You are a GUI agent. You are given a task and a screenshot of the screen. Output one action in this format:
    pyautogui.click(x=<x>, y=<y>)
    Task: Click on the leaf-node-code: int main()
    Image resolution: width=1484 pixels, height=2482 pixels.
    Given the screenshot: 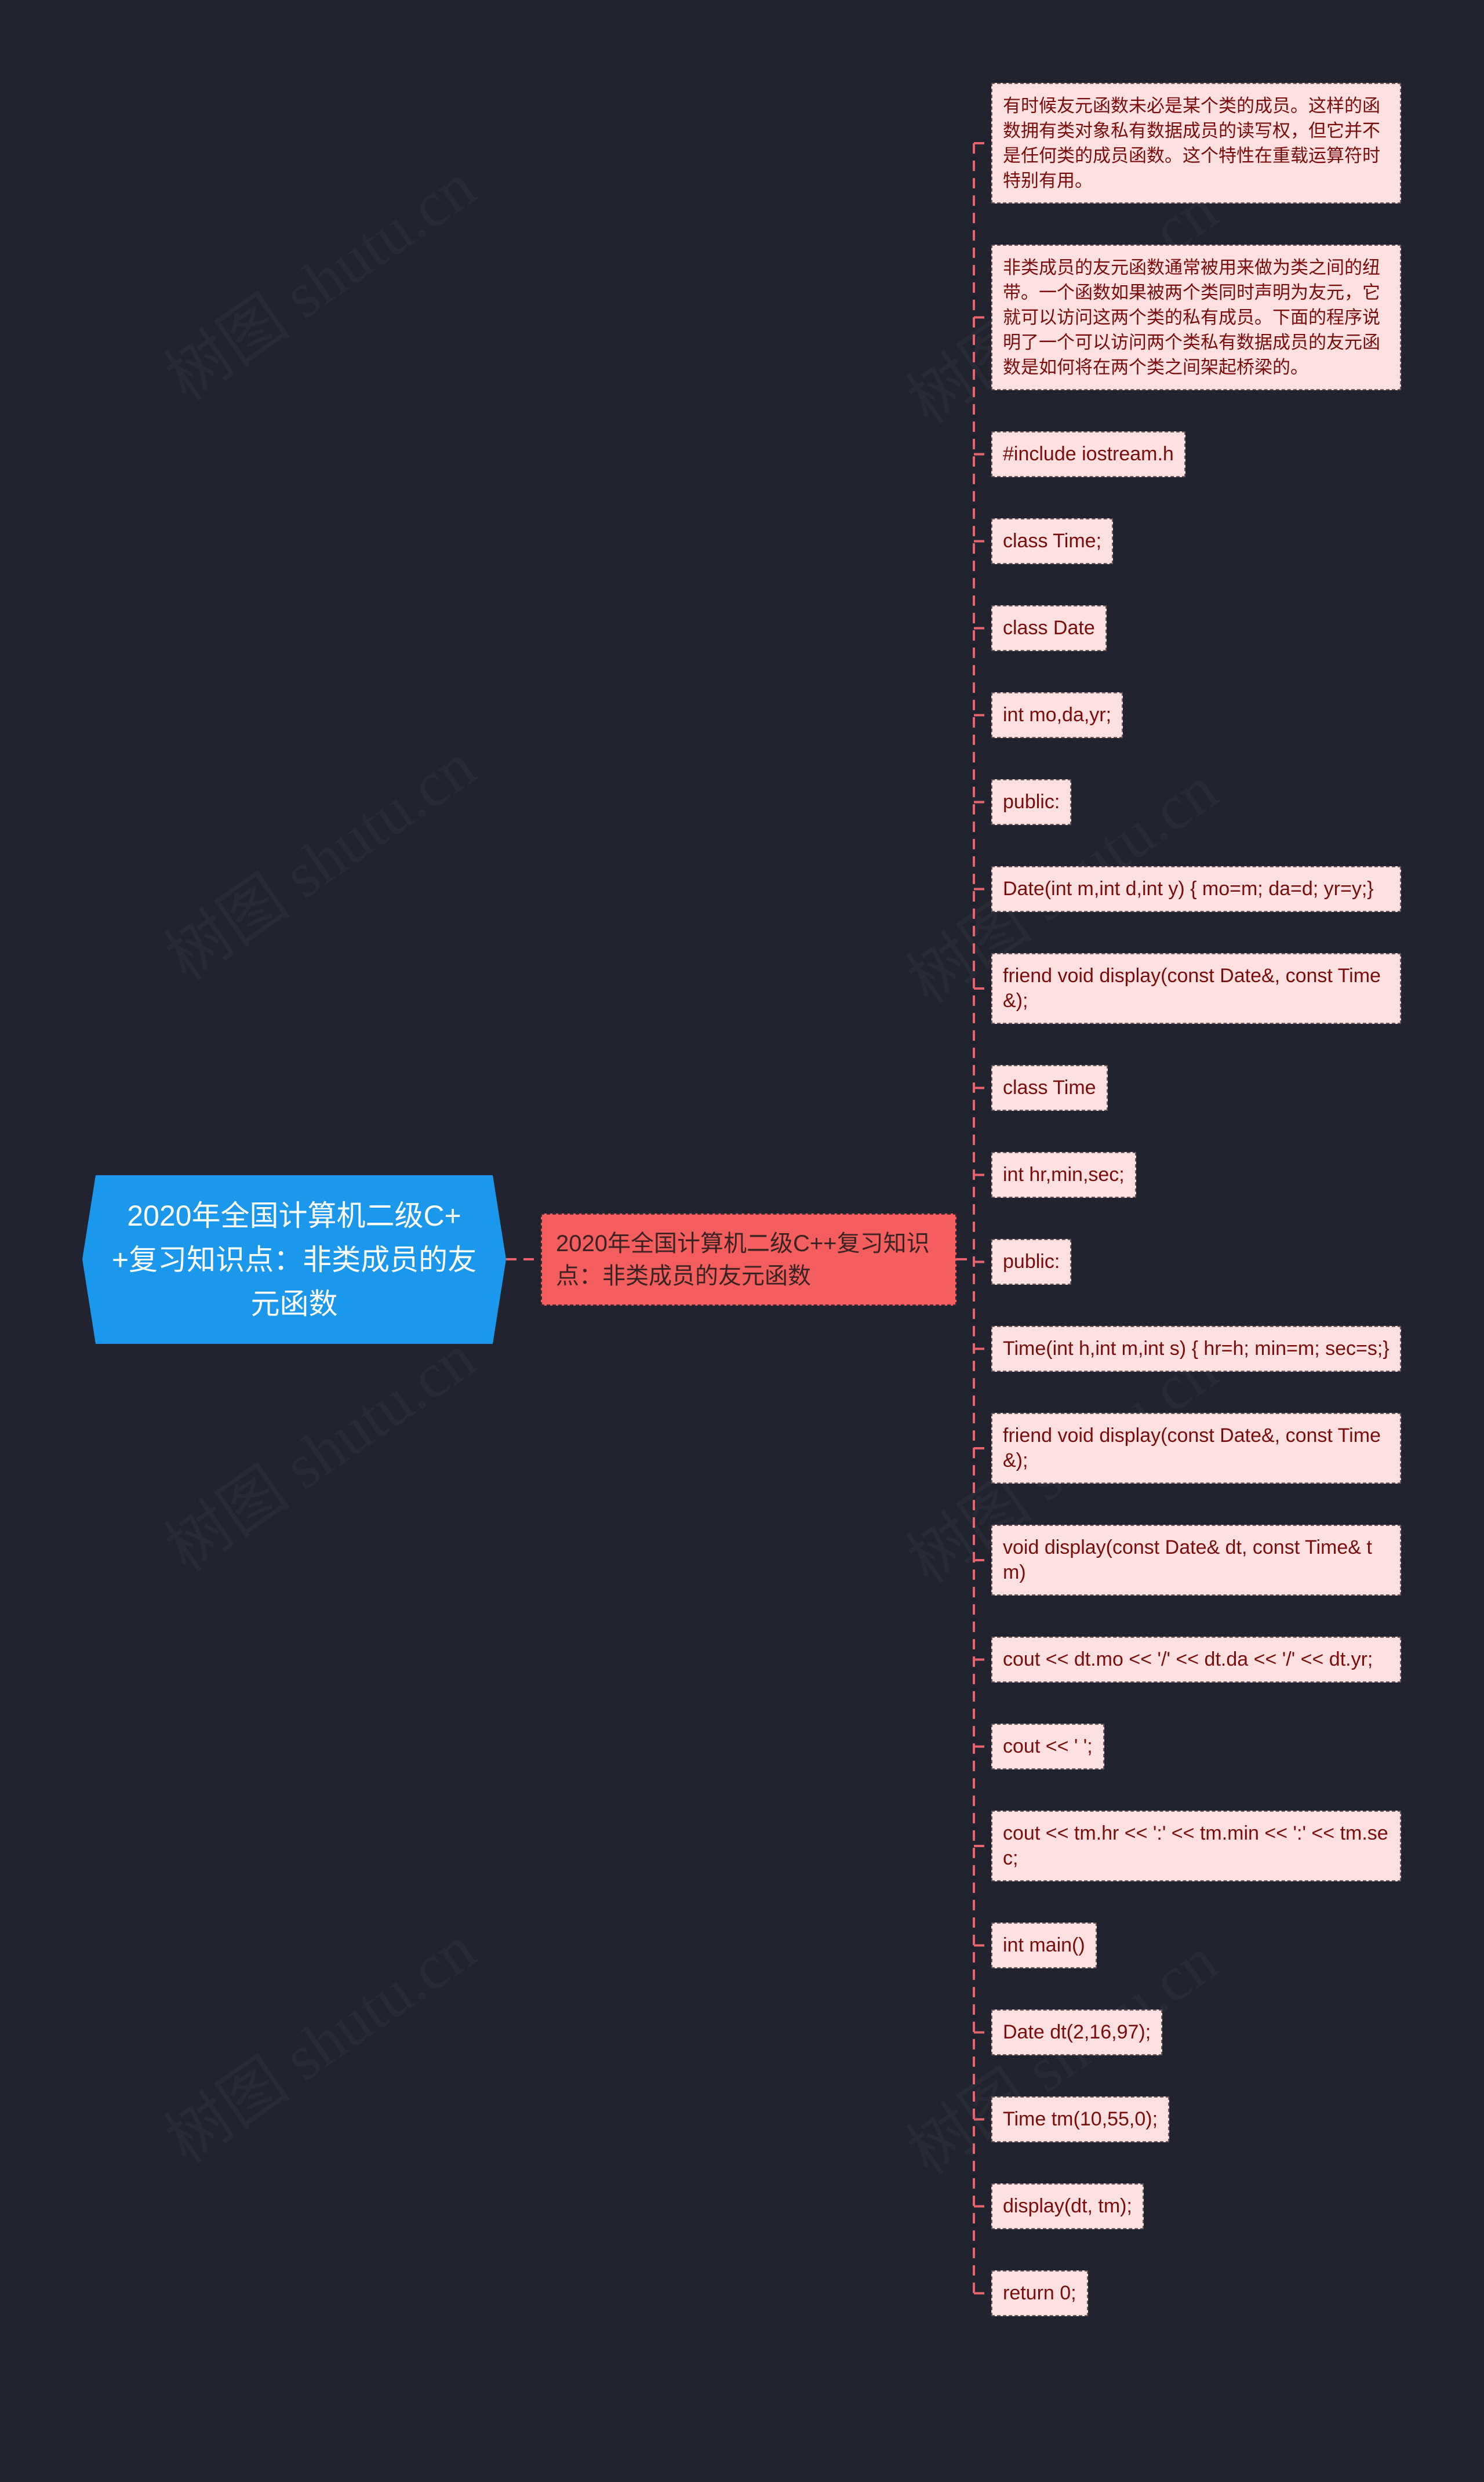 What is the action you would take?
    pyautogui.click(x=1044, y=1945)
    